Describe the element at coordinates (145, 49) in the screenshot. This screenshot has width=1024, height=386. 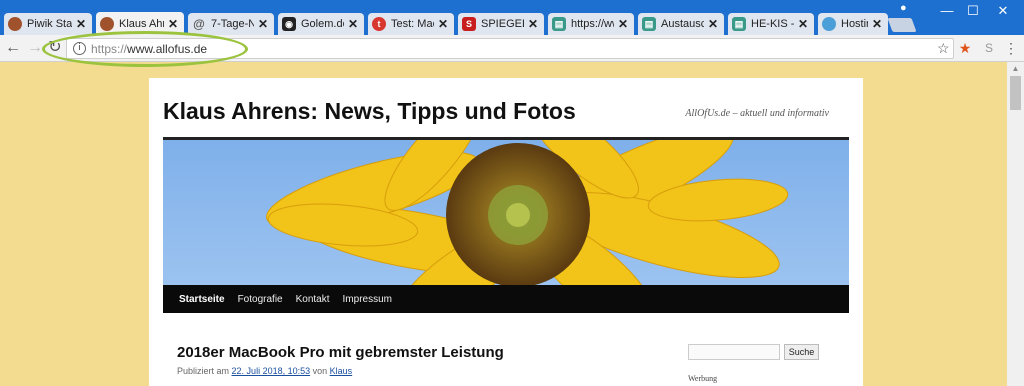
I see `highlight-ellipse` at that location.